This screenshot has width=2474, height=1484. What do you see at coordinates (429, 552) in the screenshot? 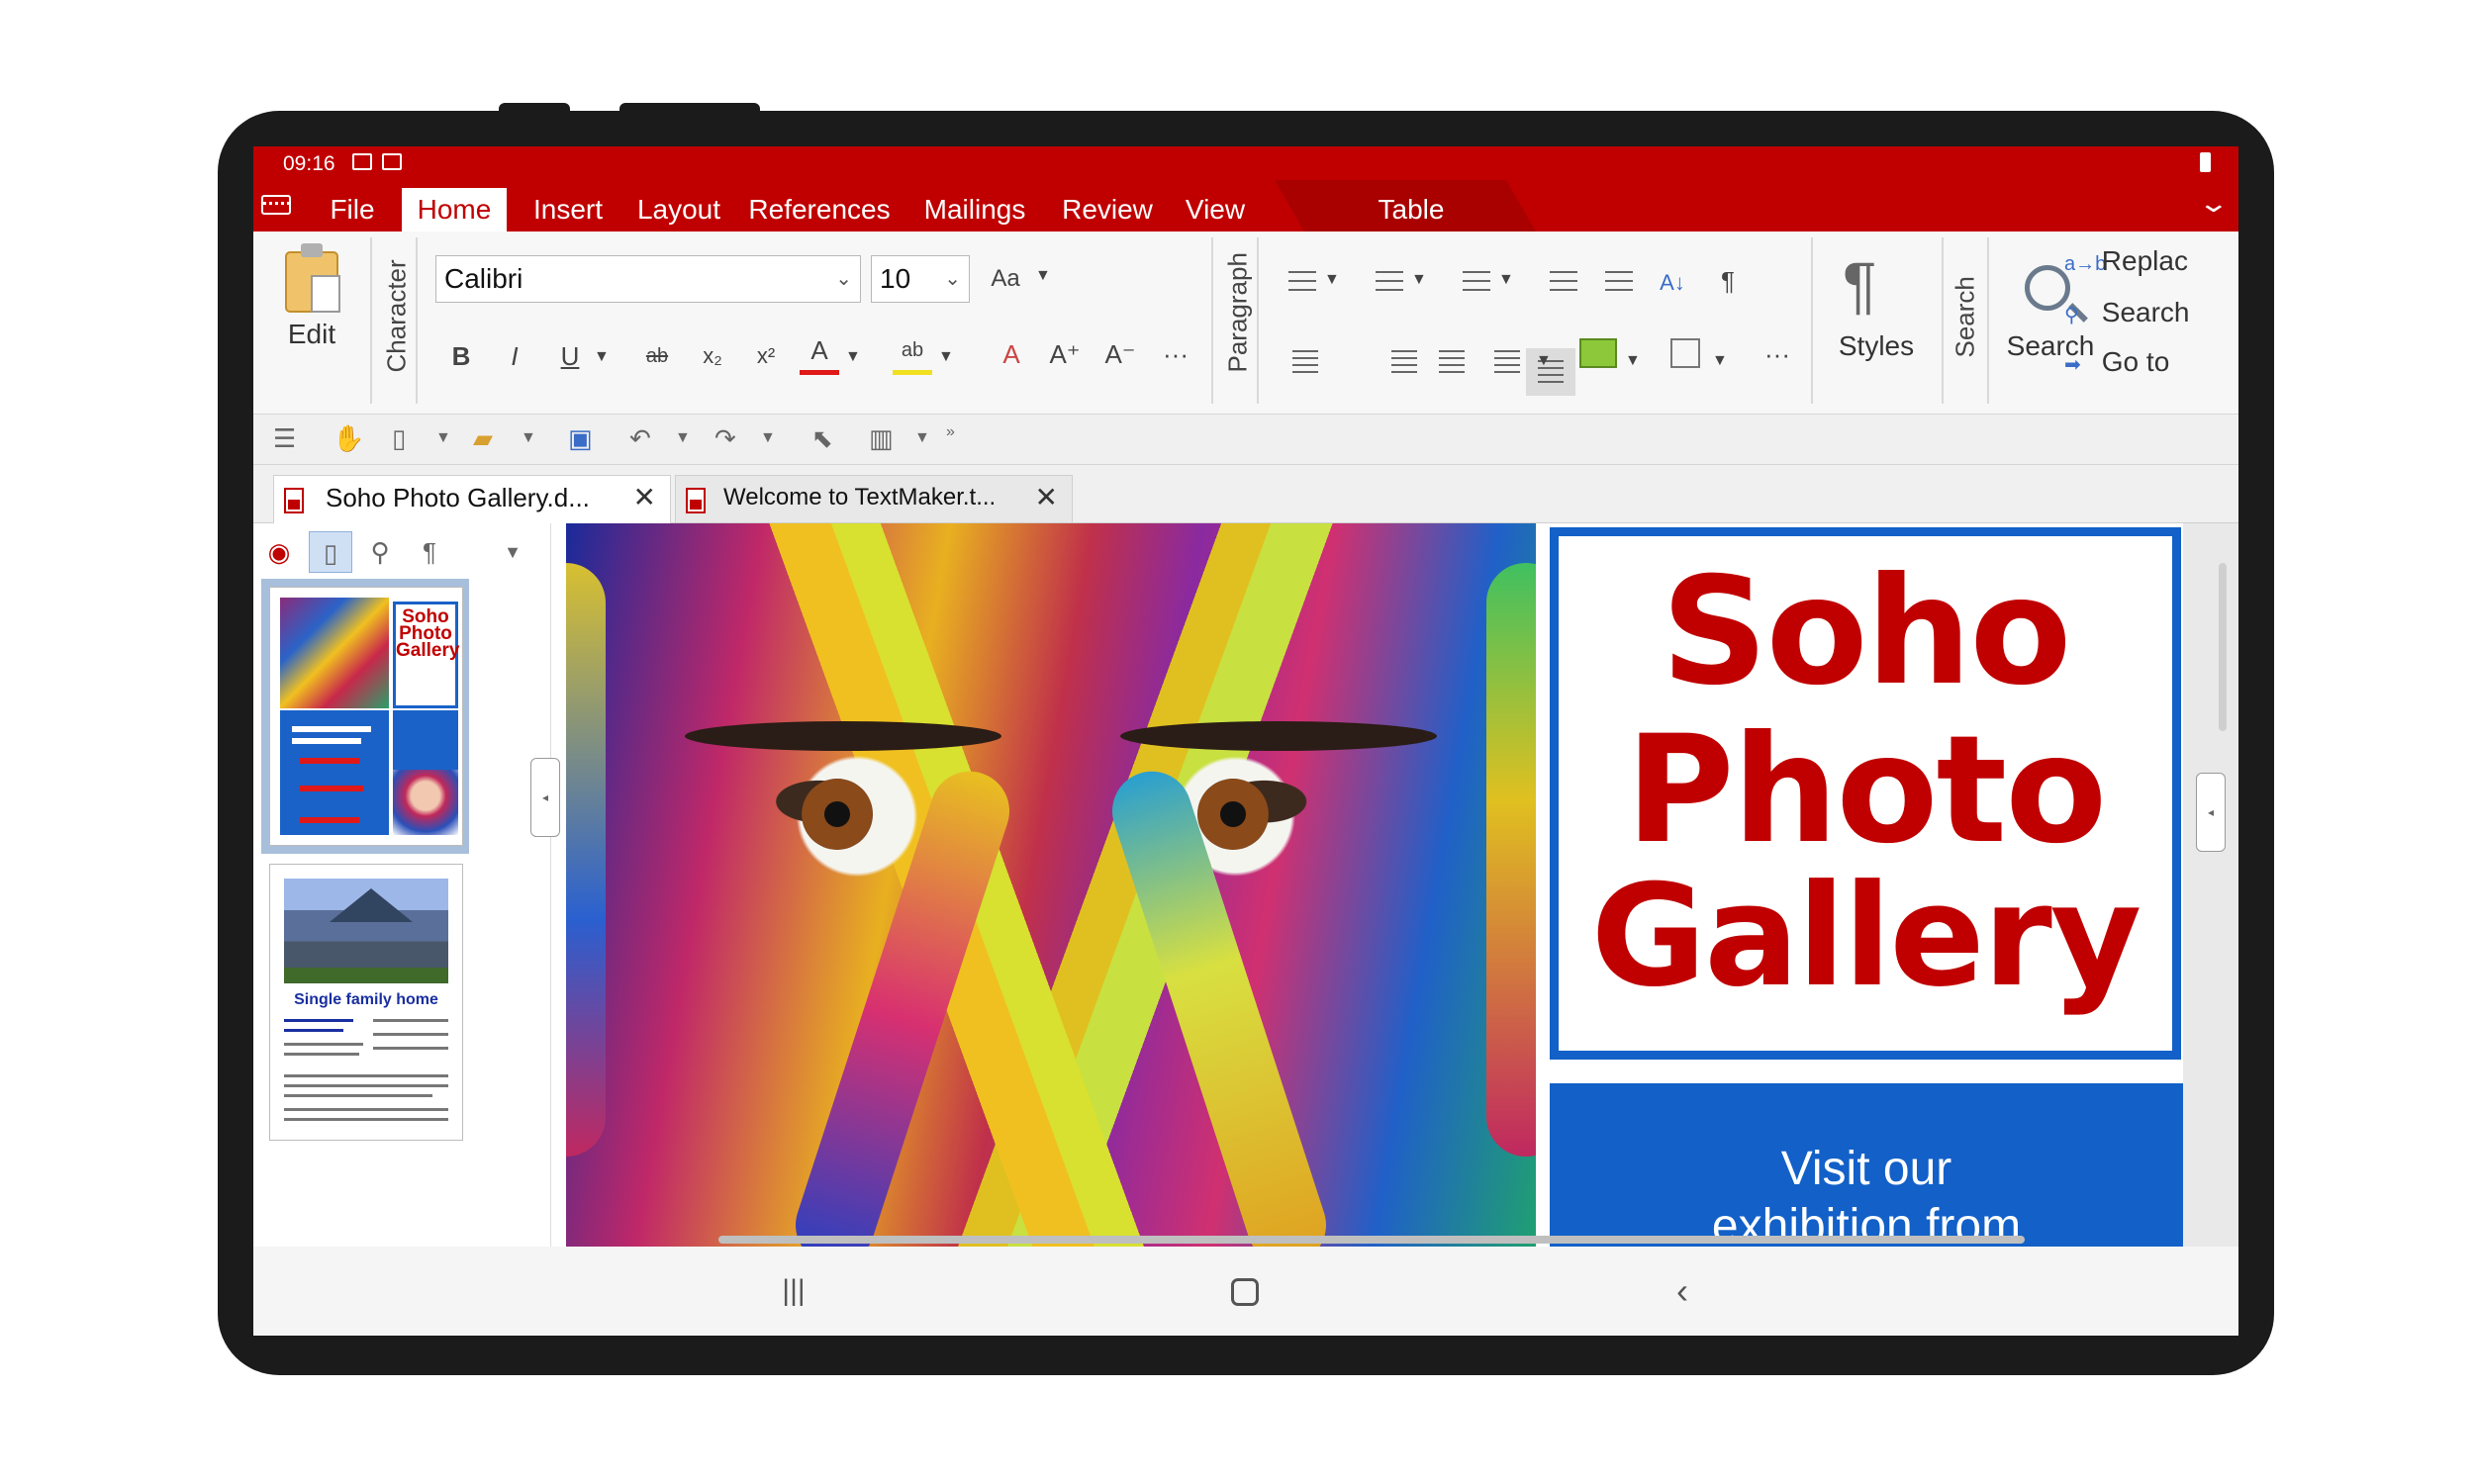
I see `styles-pane-icon: ¶` at bounding box center [429, 552].